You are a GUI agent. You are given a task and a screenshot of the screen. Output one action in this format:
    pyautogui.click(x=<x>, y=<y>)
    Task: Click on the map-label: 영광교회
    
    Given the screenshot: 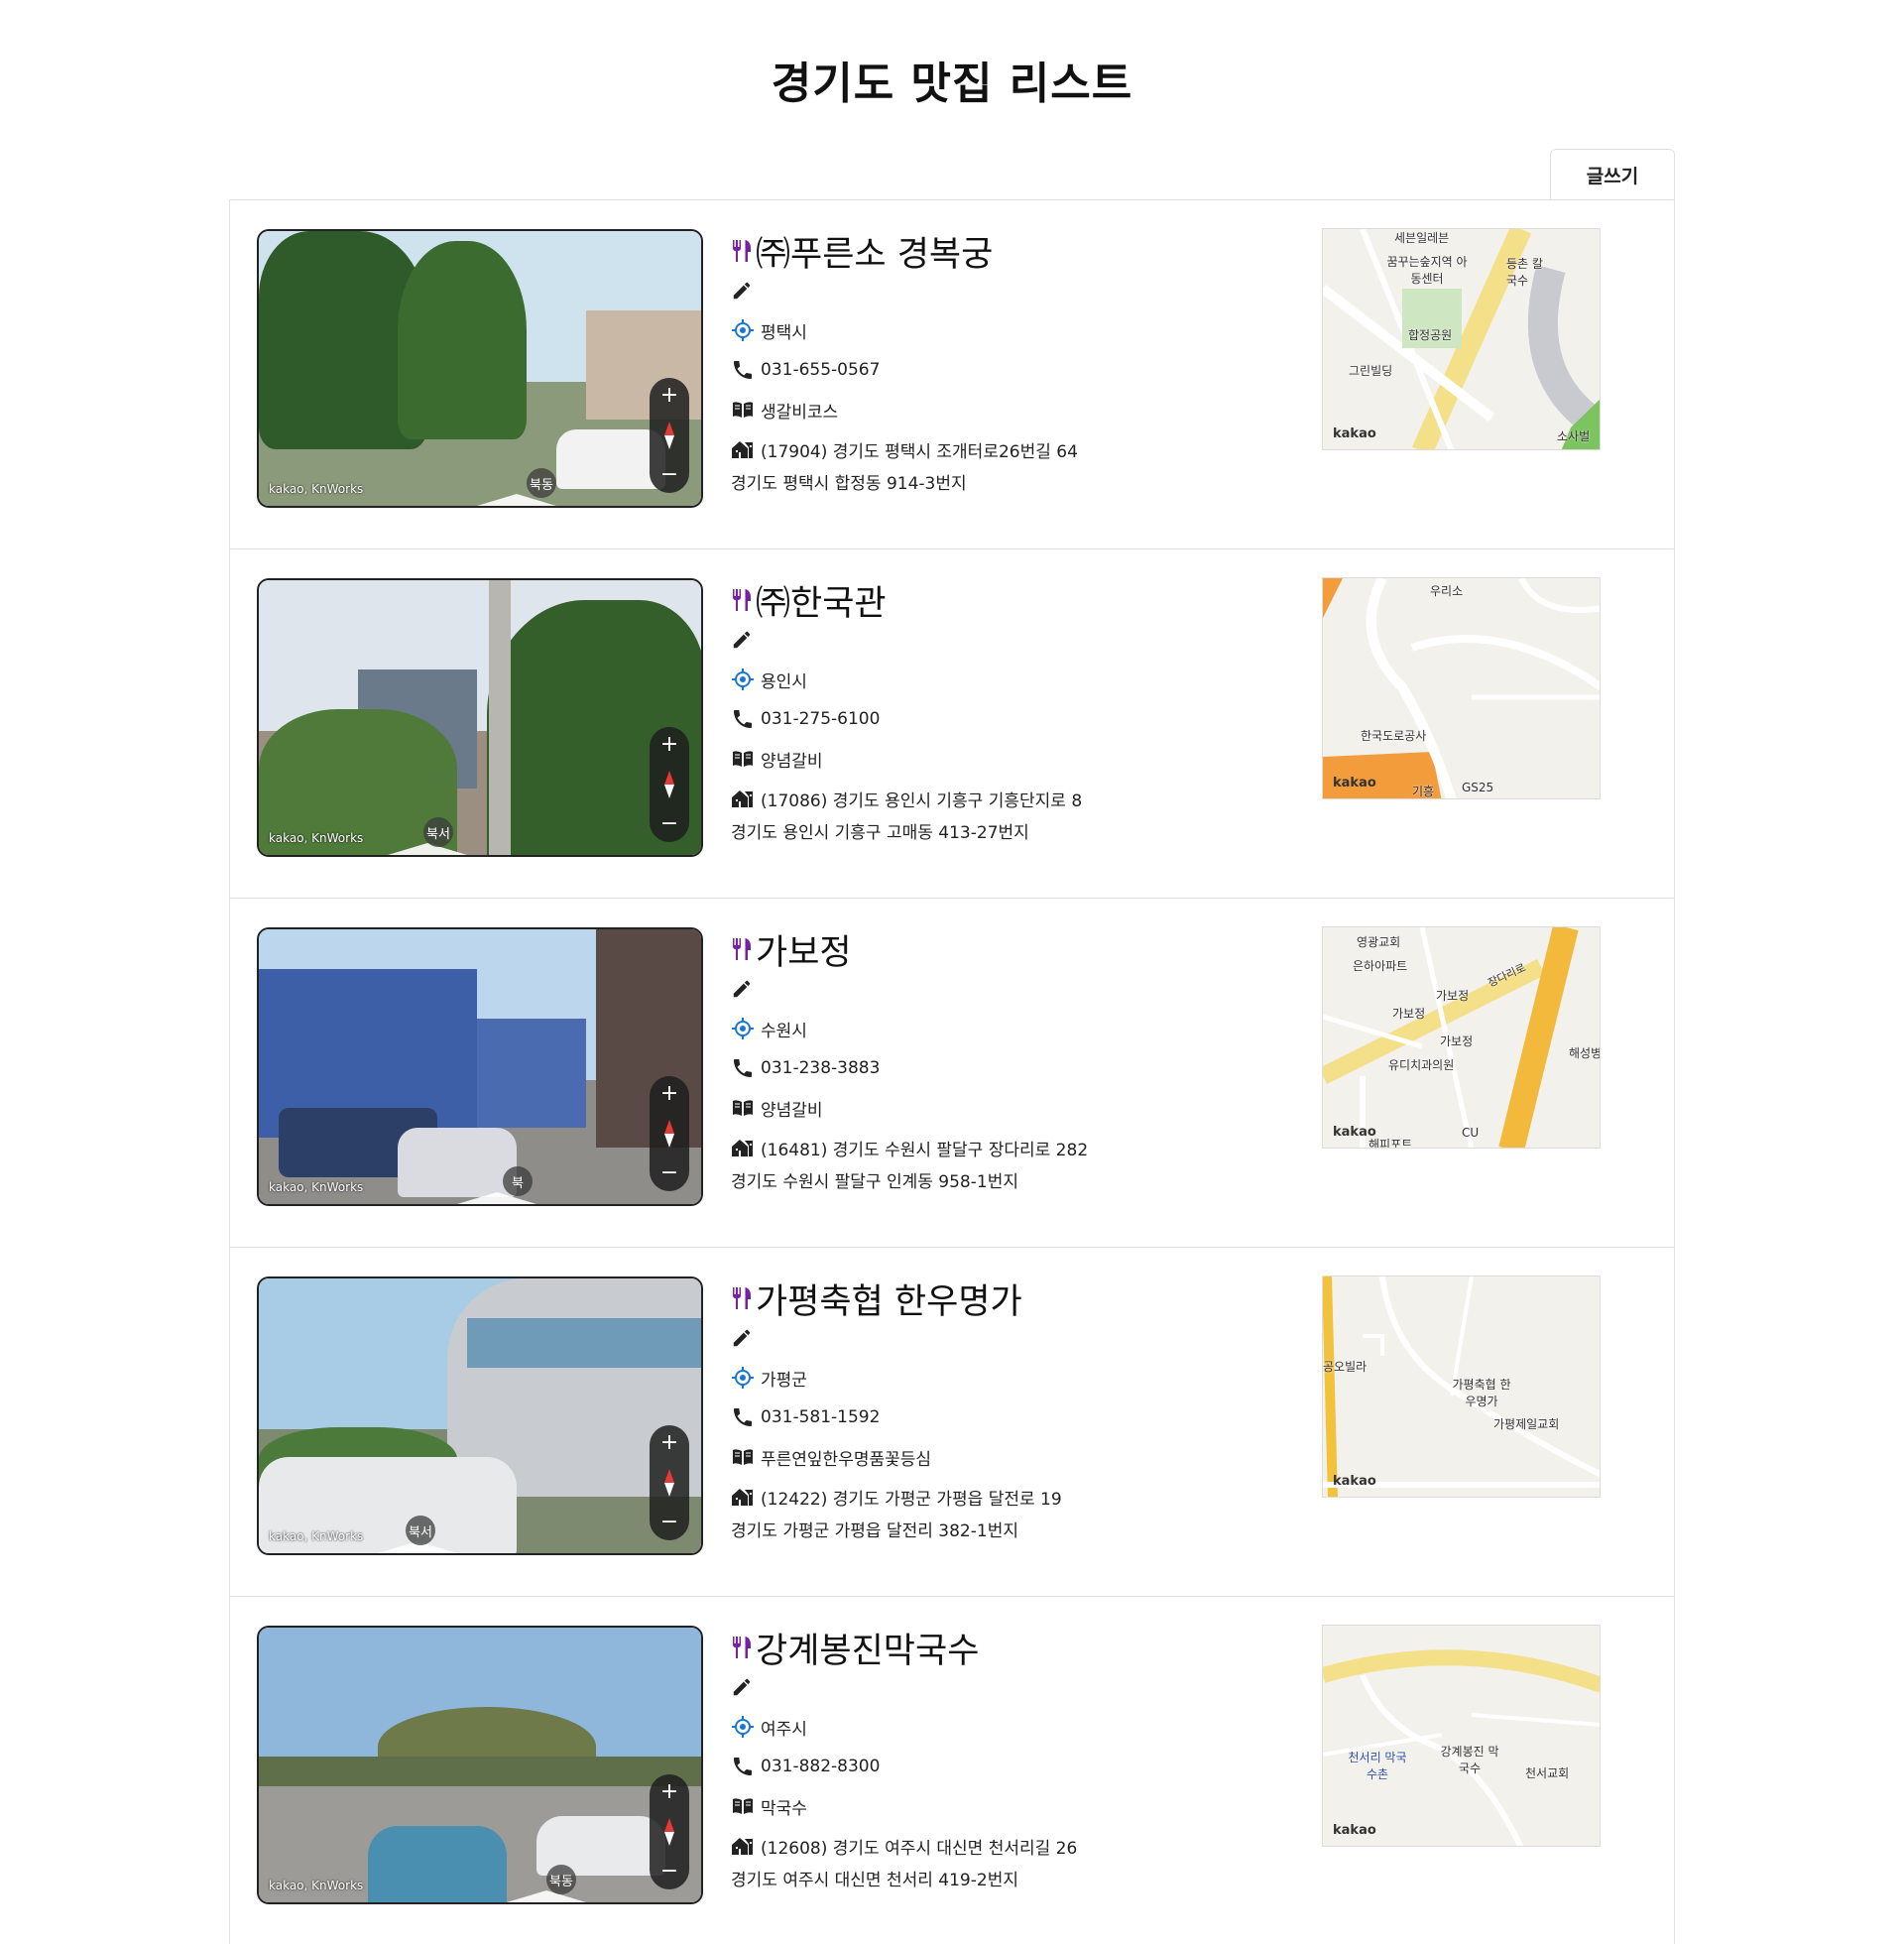 What is the action you would take?
    pyautogui.click(x=1379, y=942)
    